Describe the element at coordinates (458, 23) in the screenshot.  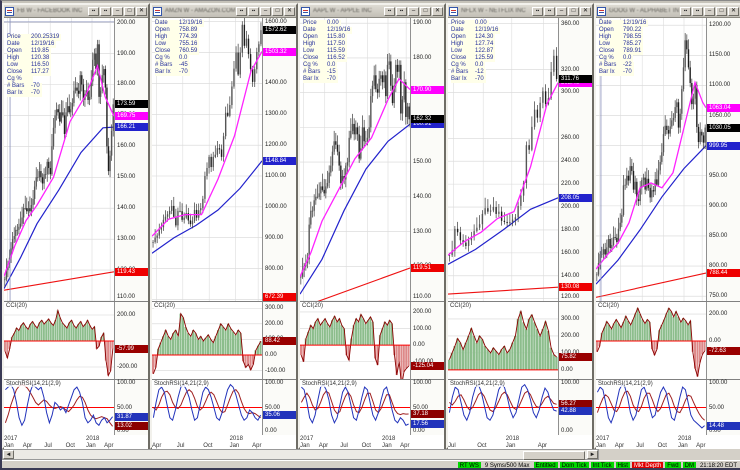
I see `info-label: Price` at that location.